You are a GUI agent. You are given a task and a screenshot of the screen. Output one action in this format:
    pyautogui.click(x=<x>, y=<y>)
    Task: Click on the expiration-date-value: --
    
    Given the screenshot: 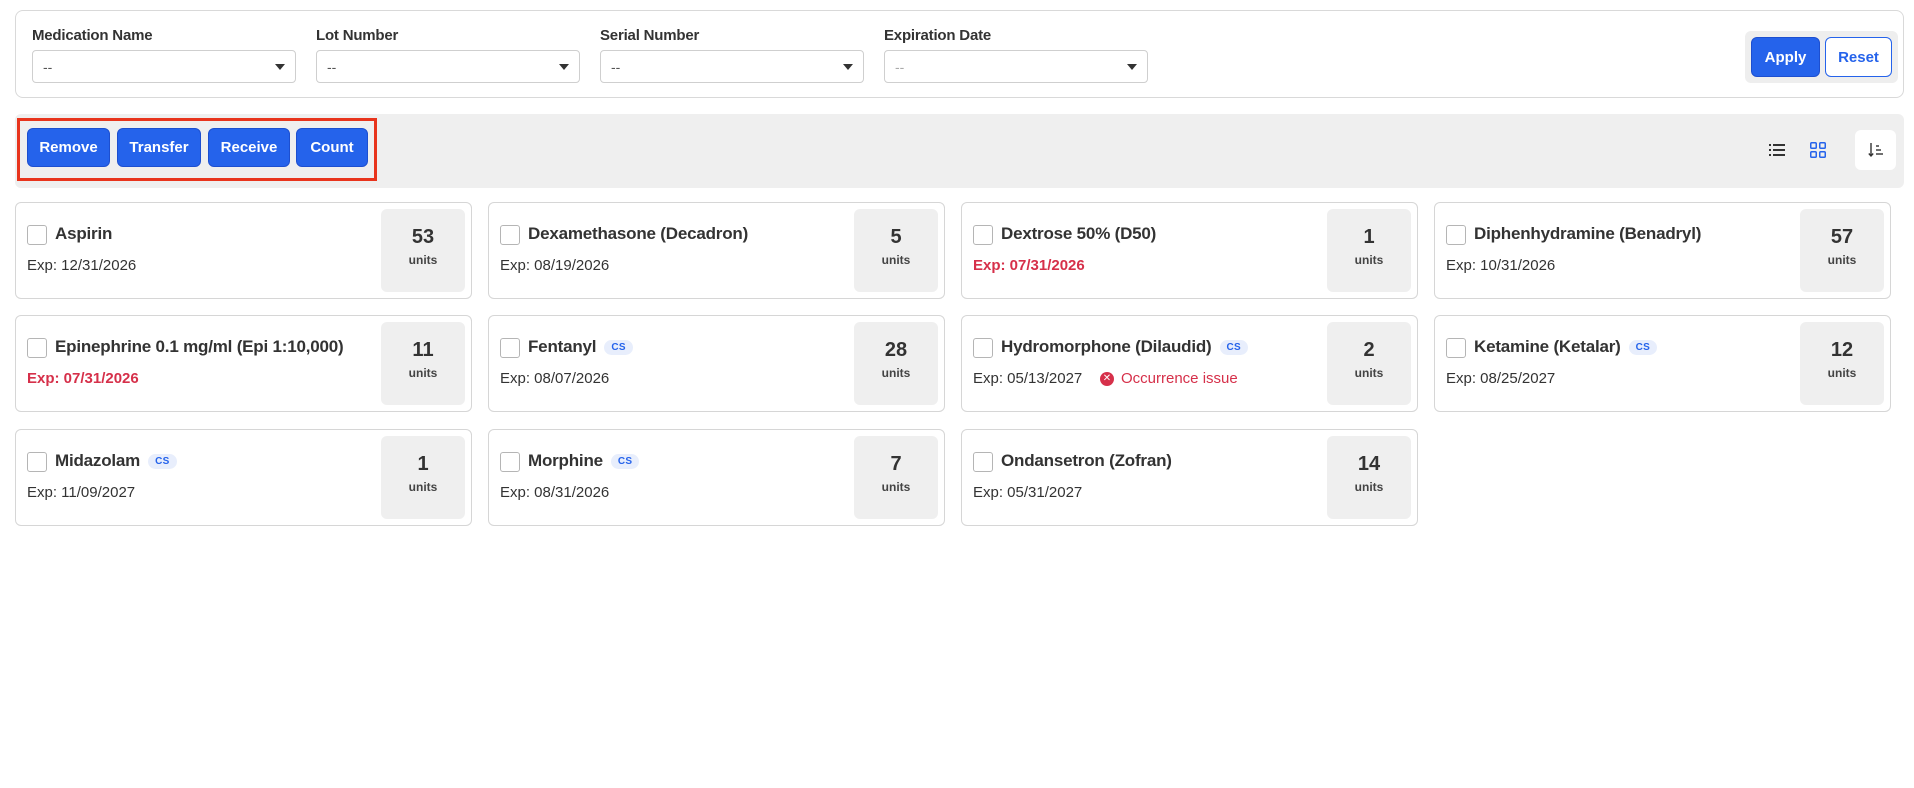 What is the action you would take?
    pyautogui.click(x=900, y=67)
    